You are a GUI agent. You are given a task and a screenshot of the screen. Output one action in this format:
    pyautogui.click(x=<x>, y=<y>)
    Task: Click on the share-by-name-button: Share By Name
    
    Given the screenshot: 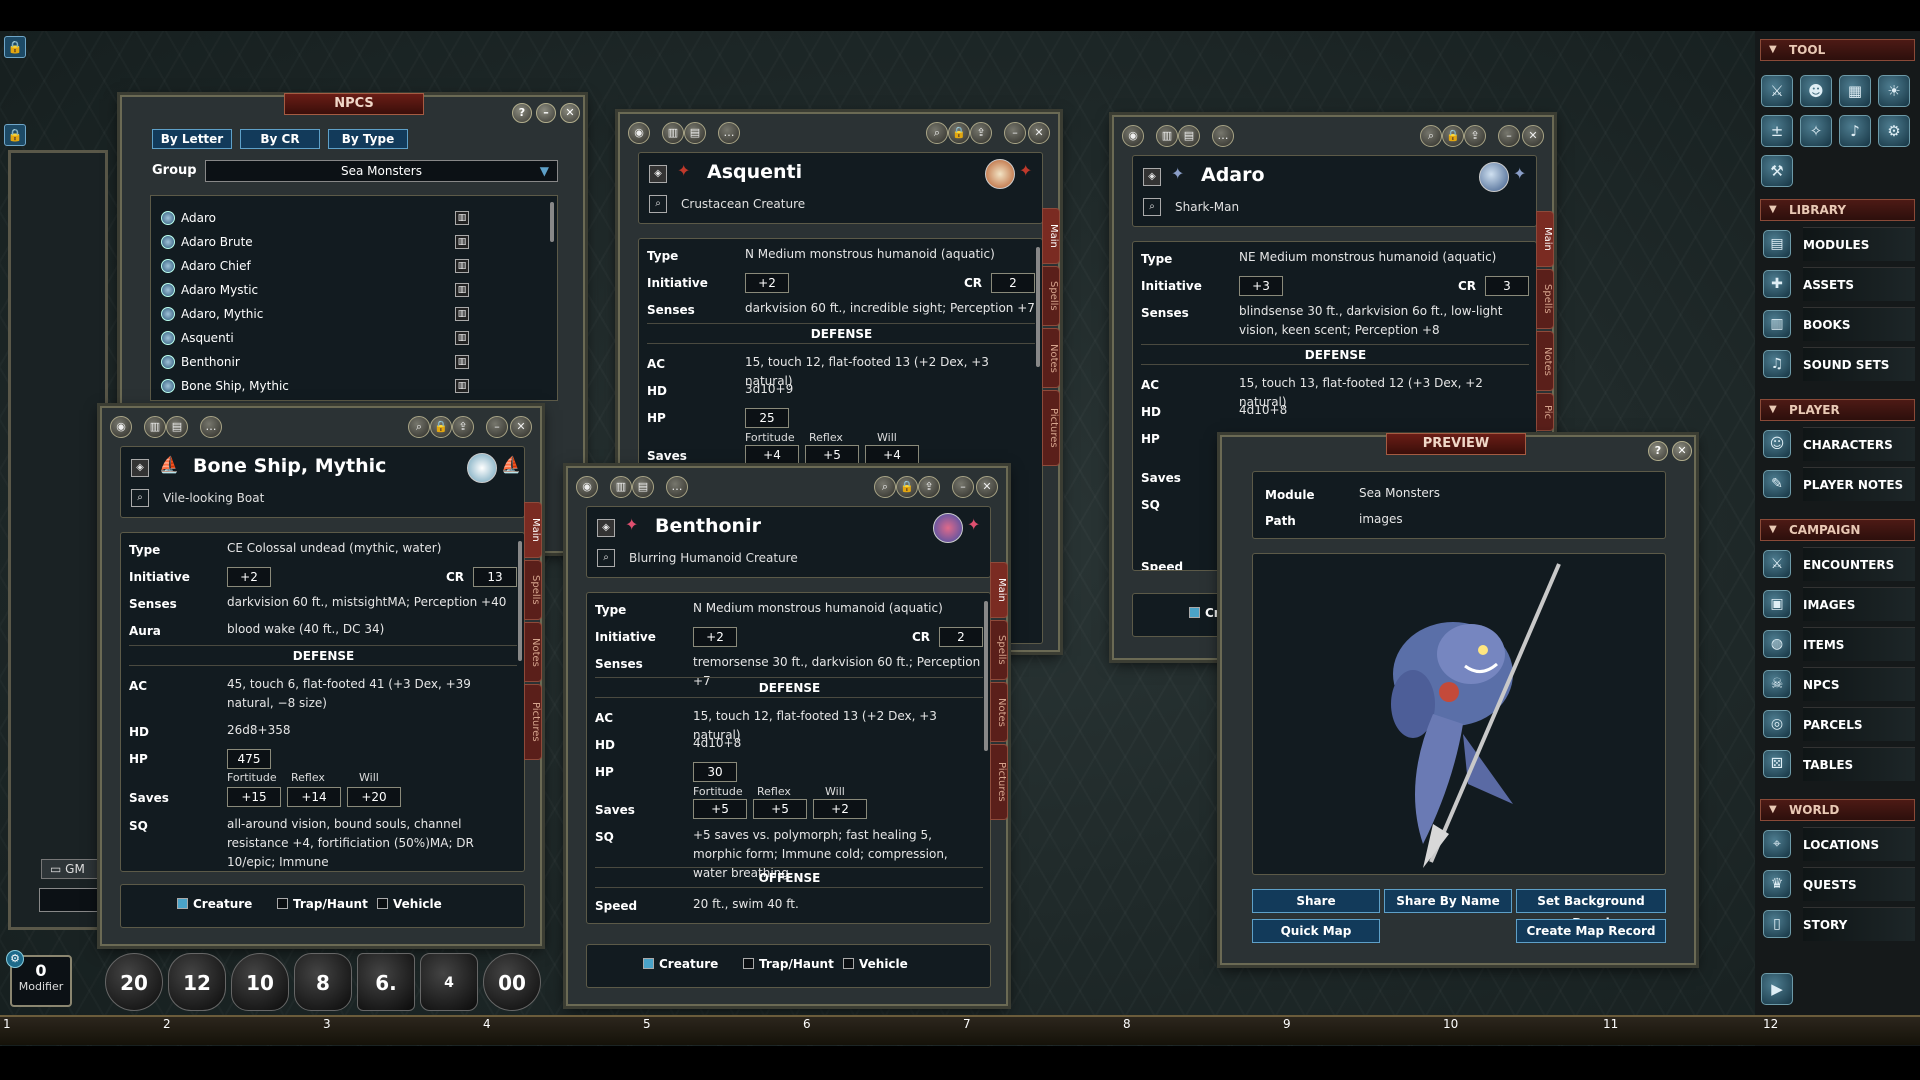 What is the action you would take?
    pyautogui.click(x=1448, y=901)
    